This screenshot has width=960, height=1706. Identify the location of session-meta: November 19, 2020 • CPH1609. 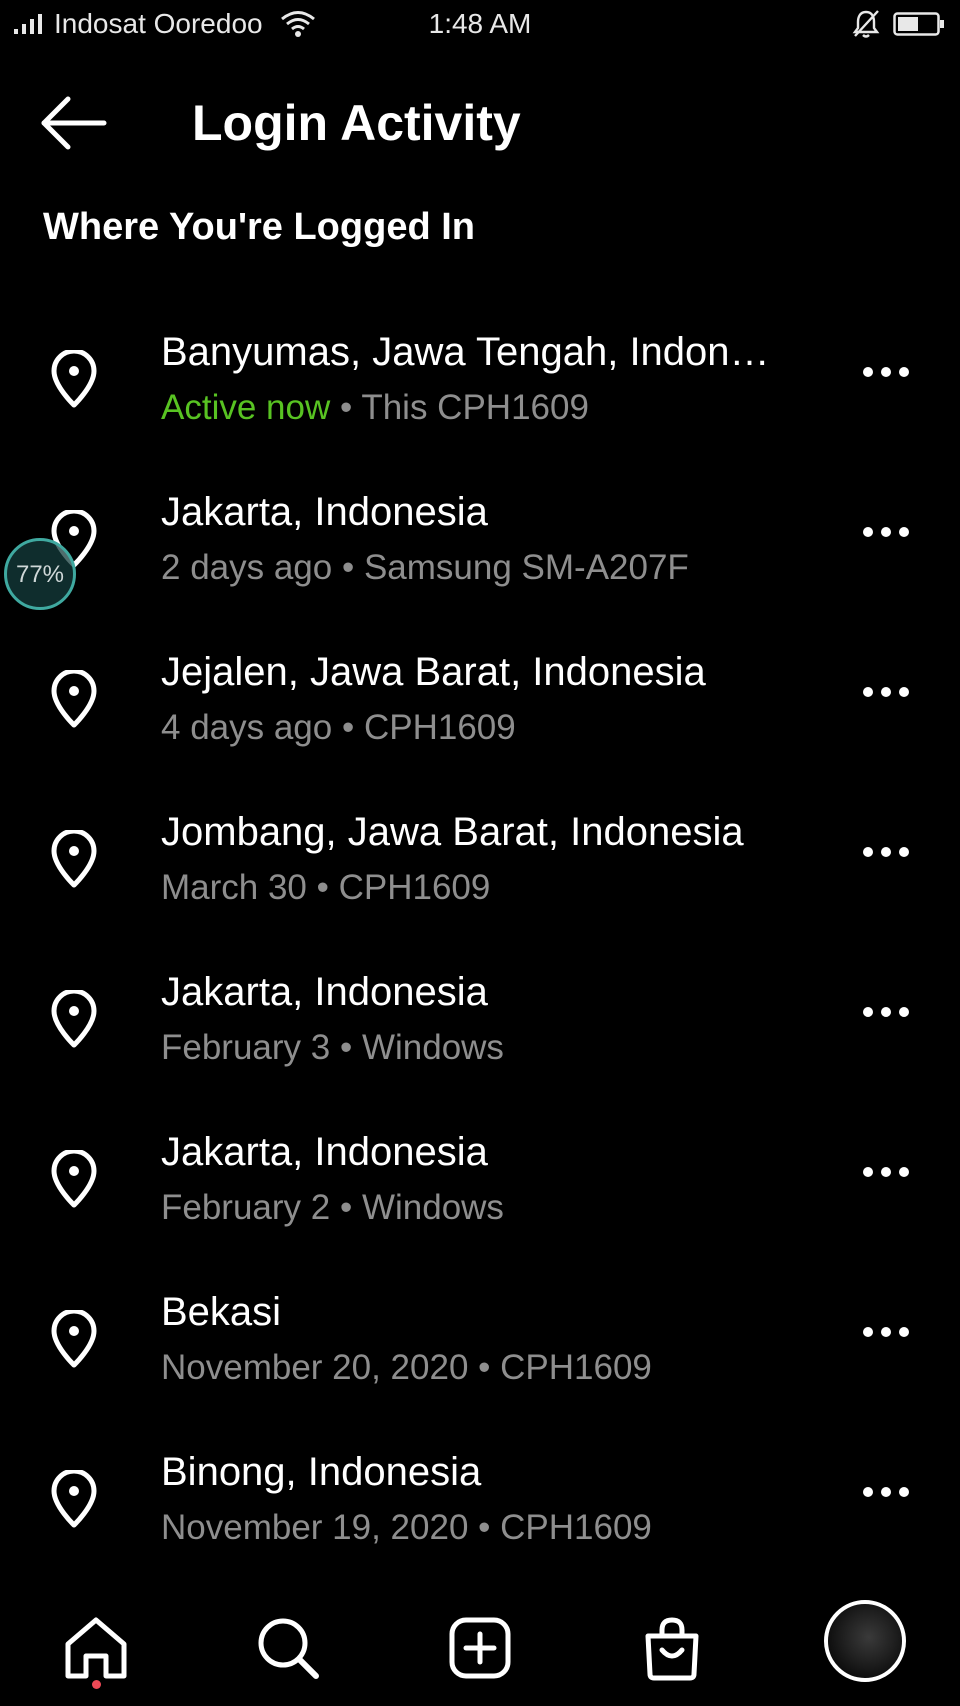
(406, 1528).